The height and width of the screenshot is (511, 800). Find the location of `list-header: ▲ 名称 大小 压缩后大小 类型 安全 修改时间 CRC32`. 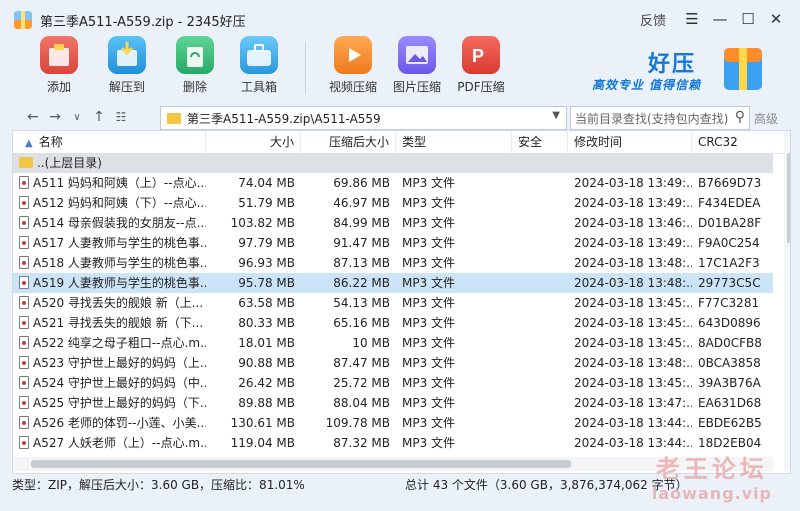

list-header: ▲ 名称 大小 压缩后大小 类型 安全 修改时间 CRC32 is located at coordinates (401, 142).